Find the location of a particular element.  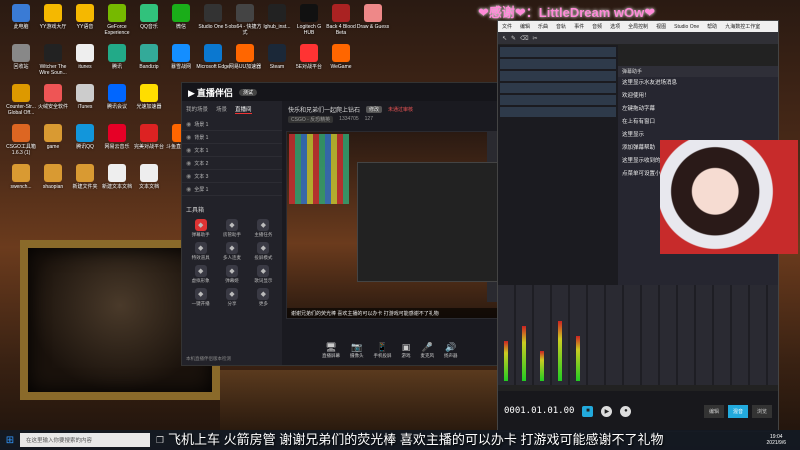

category-chip: CSGO - 反恐精英 is located at coordinates (311, 119).